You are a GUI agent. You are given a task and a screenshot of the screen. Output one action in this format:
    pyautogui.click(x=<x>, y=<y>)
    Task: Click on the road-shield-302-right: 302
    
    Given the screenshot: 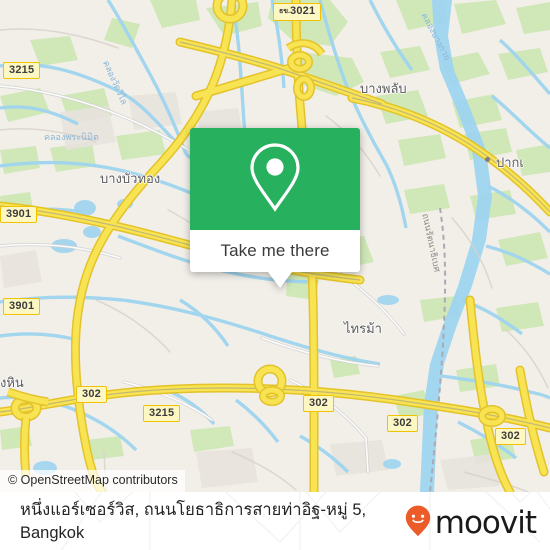 What is the action you would take?
    pyautogui.click(x=510, y=436)
    